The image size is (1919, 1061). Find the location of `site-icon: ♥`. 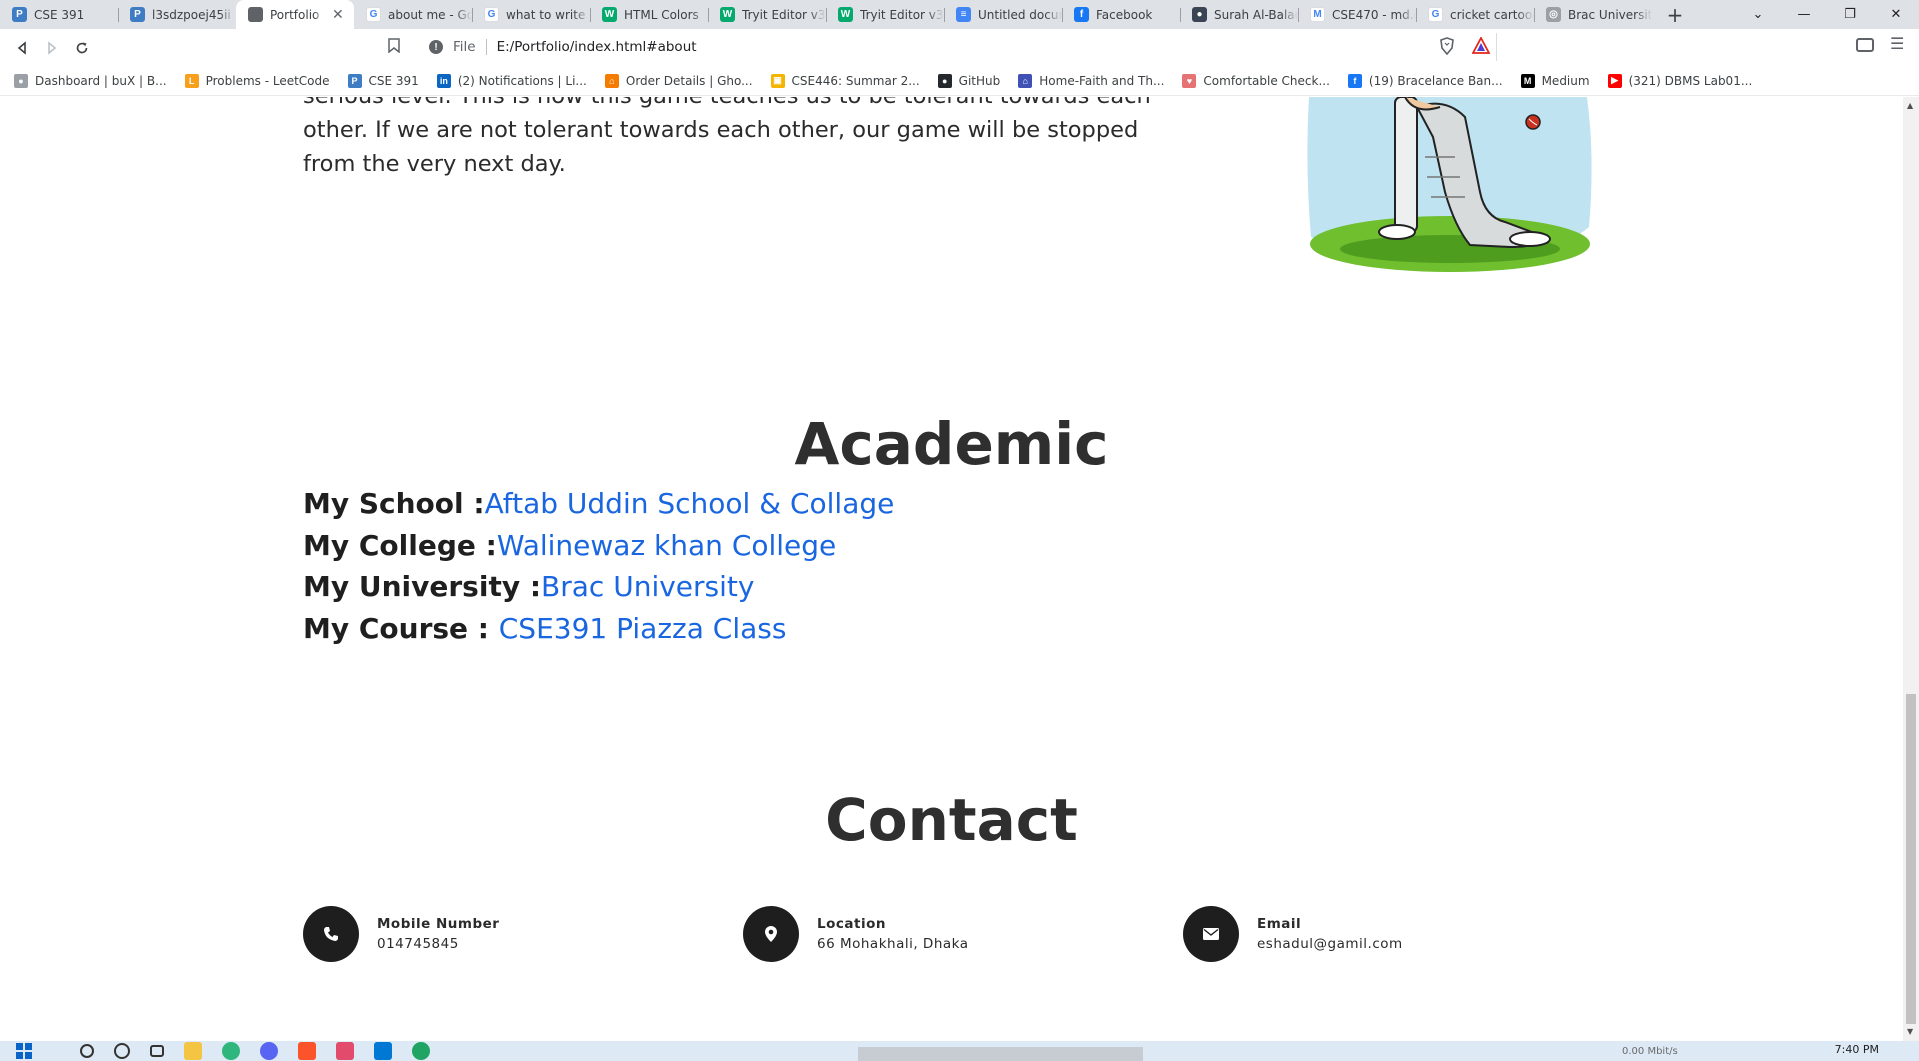

site-icon: ♥ is located at coordinates (1189, 80).